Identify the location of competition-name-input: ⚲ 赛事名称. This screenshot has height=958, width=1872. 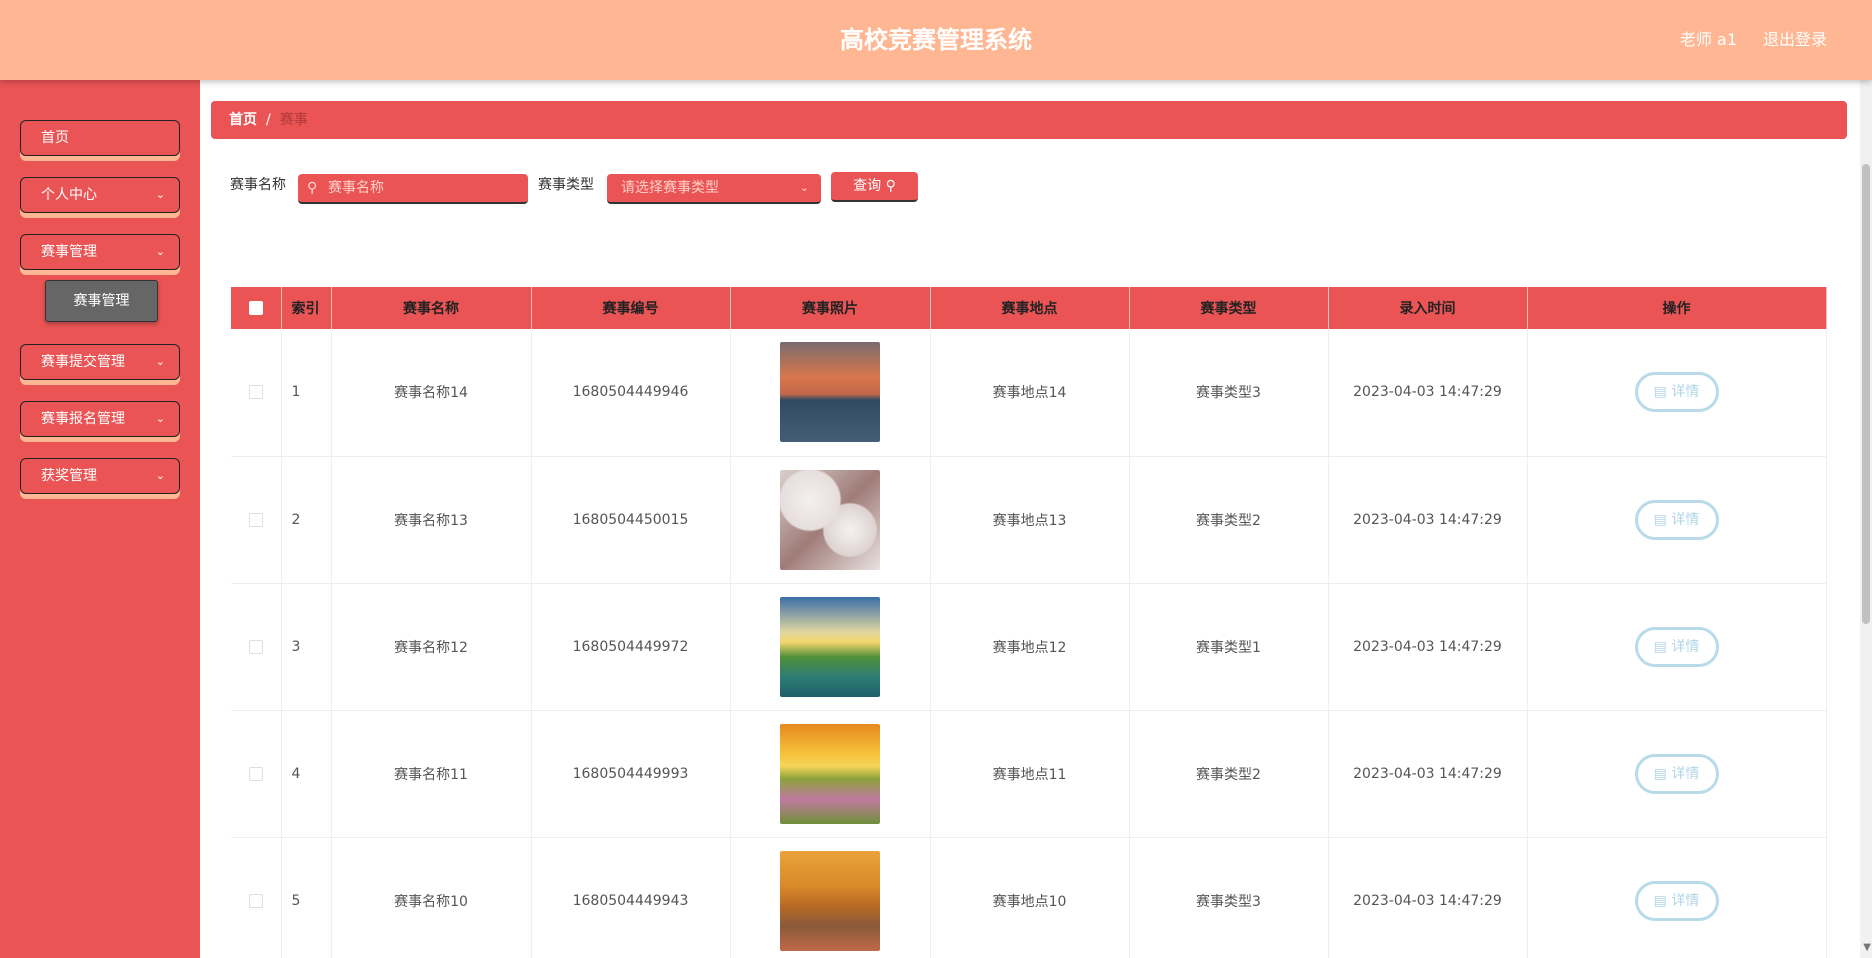
(413, 189).